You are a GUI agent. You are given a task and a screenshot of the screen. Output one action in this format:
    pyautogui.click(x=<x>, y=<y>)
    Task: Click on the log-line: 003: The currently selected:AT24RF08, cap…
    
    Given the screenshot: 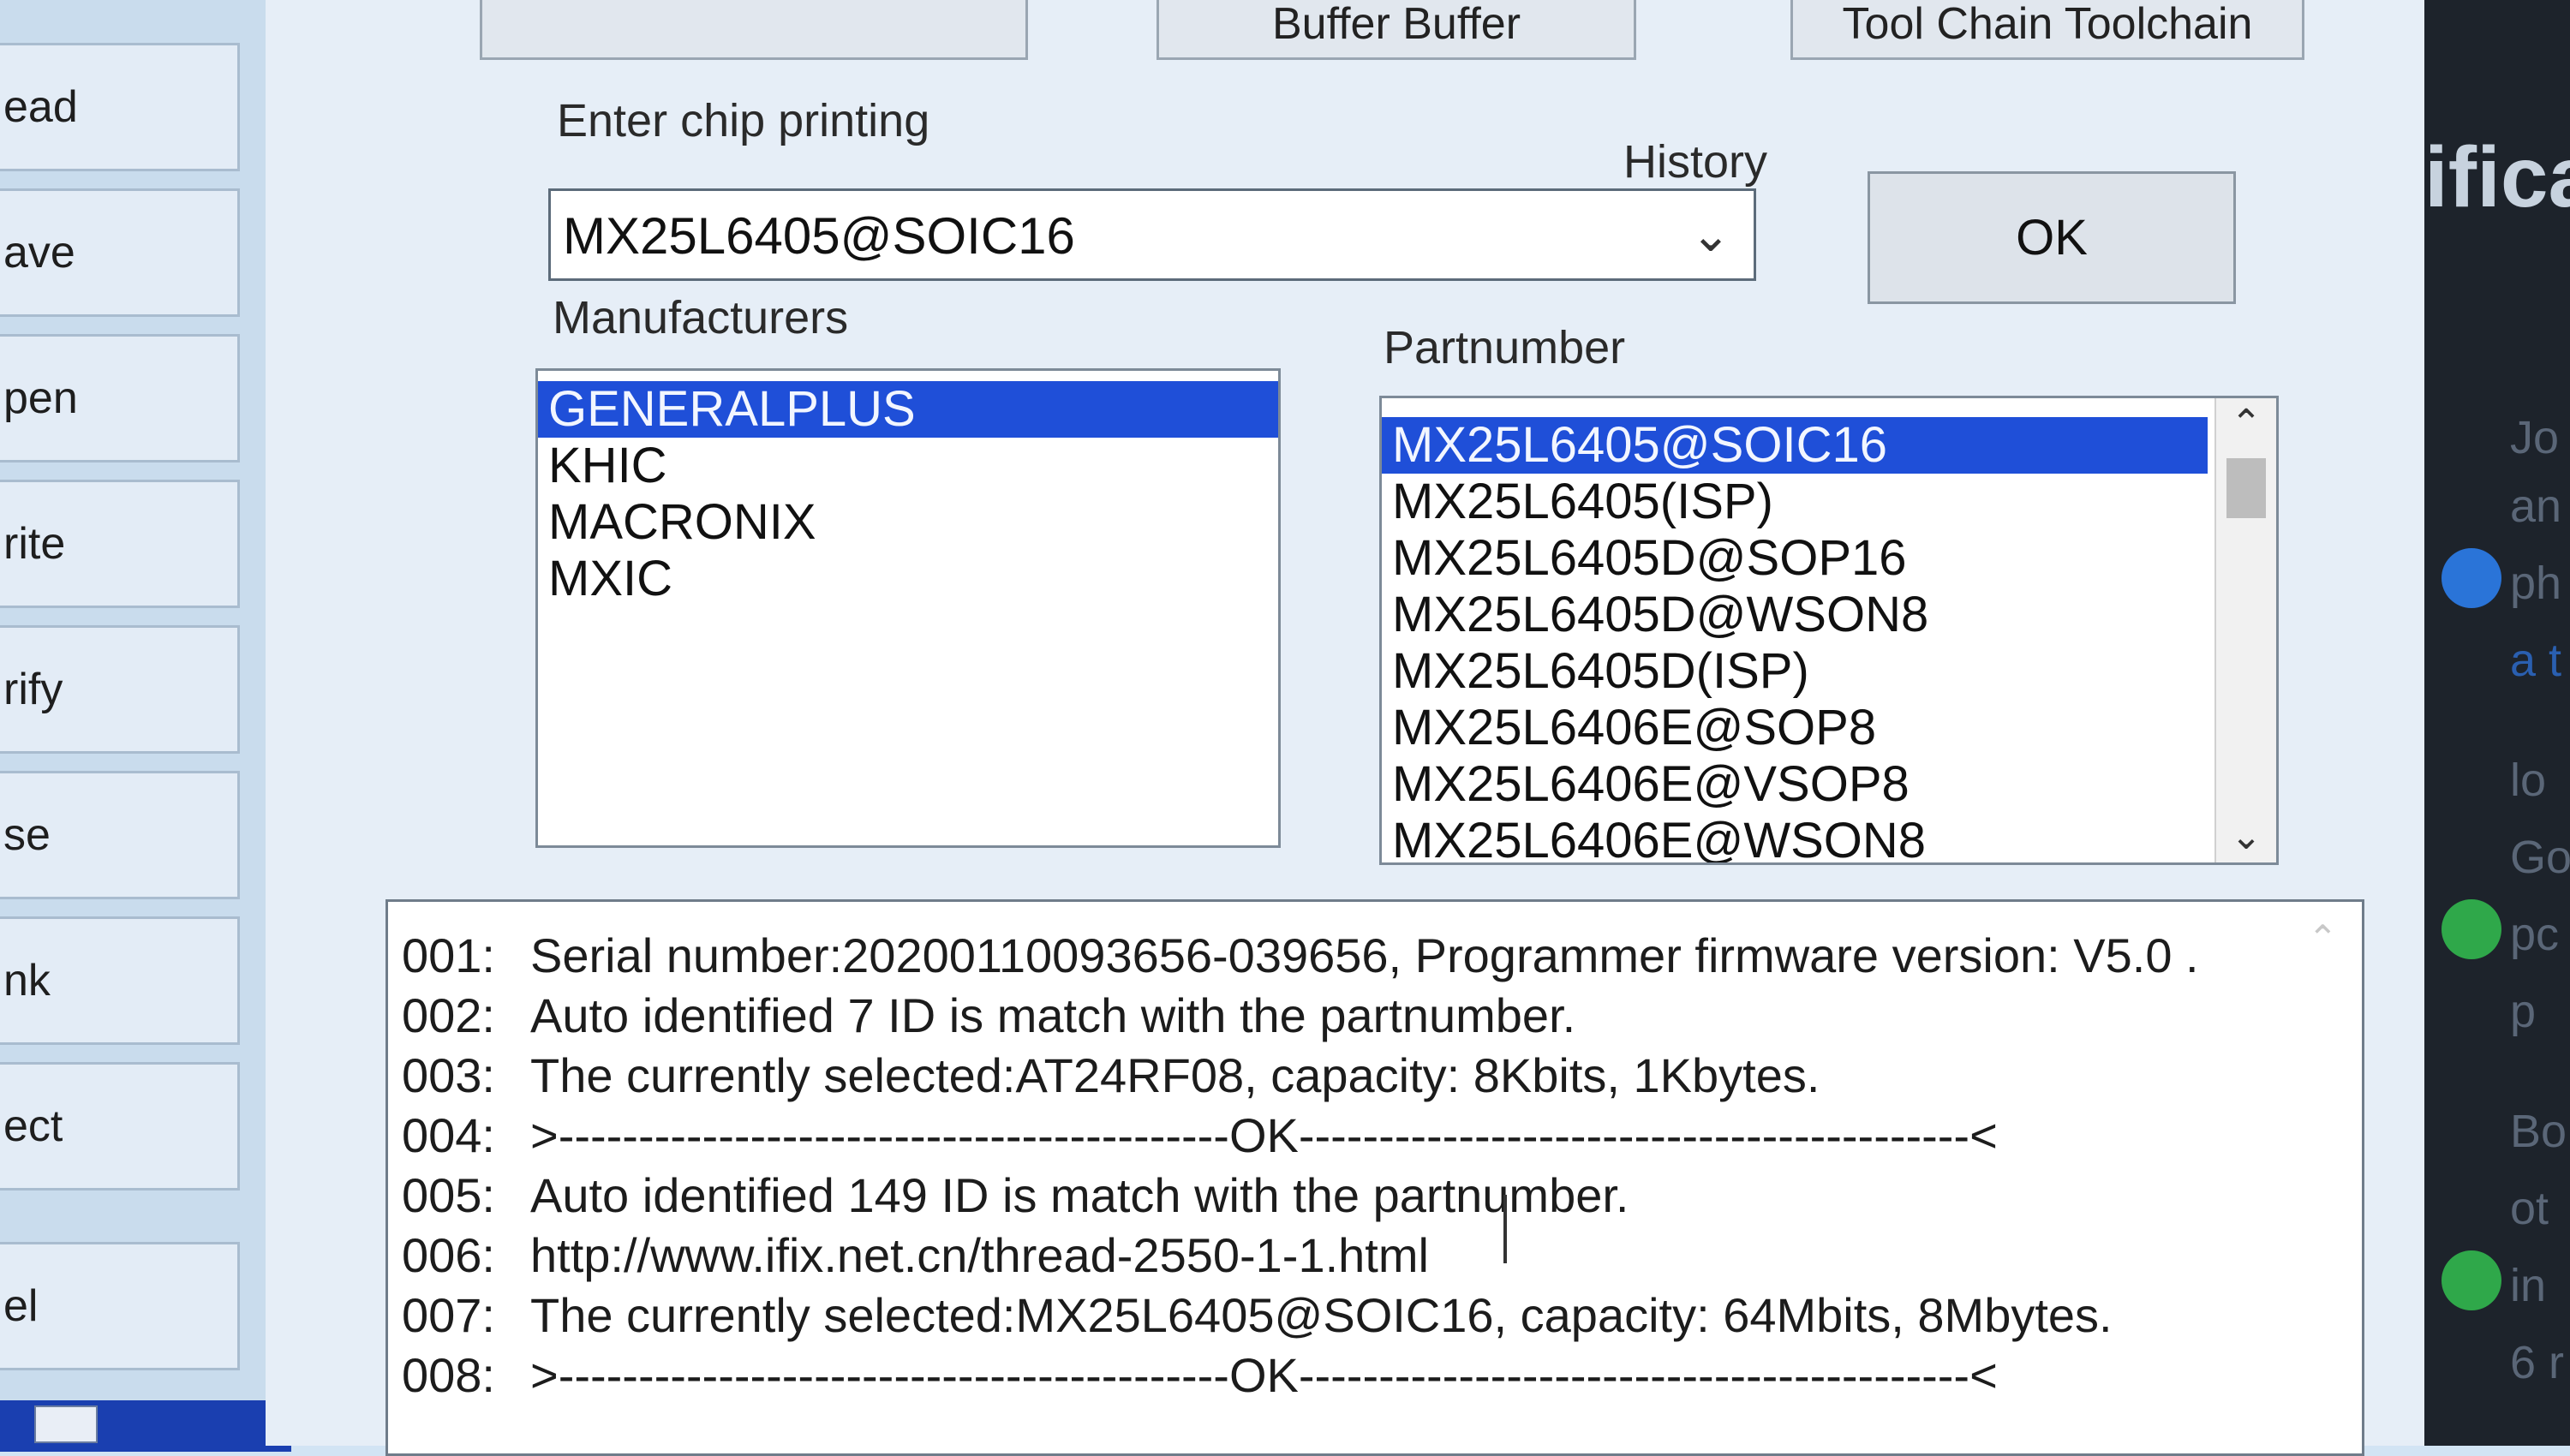 What is the action you would take?
    pyautogui.click(x=1111, y=1075)
    